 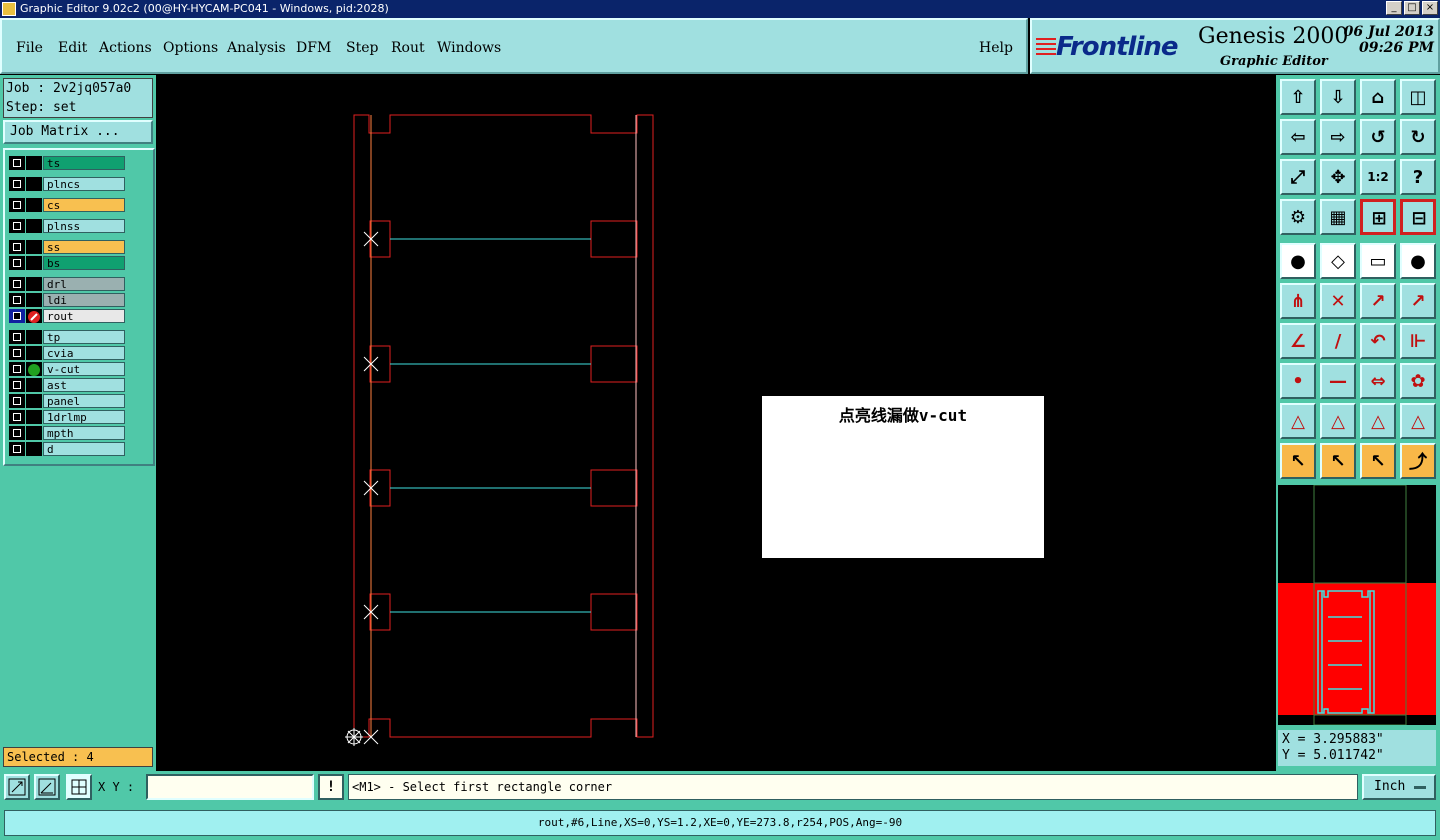 What do you see at coordinates (1378, 381) in the screenshot?
I see `measure-icon: ⇔` at bounding box center [1378, 381].